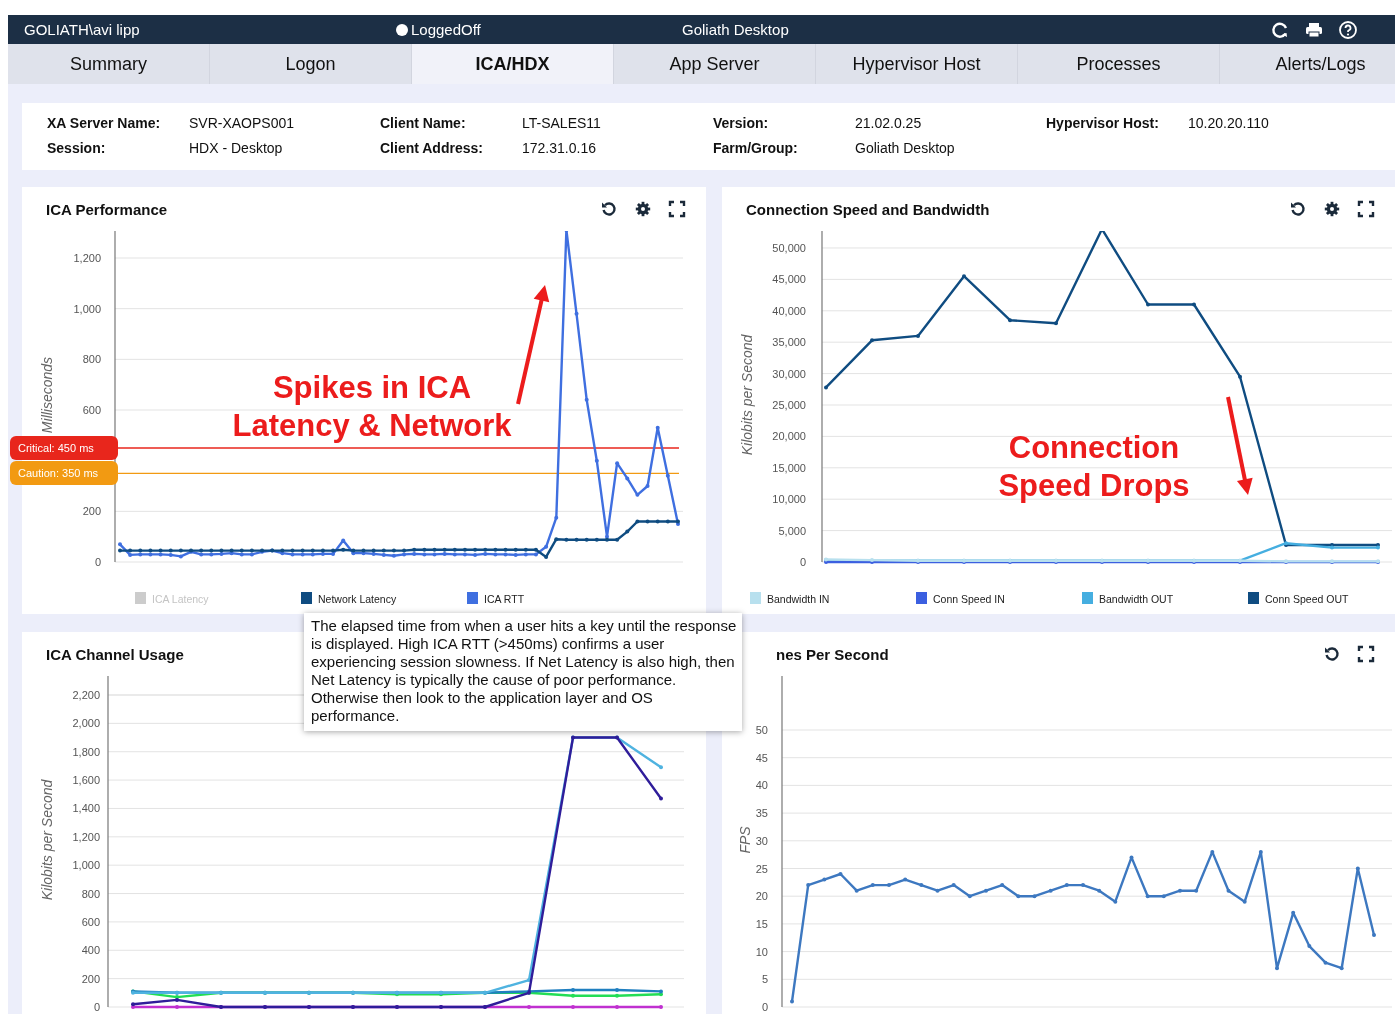 The image size is (1395, 1014). I want to click on callout-text: Connection Speed Drops, so click(1094, 467).